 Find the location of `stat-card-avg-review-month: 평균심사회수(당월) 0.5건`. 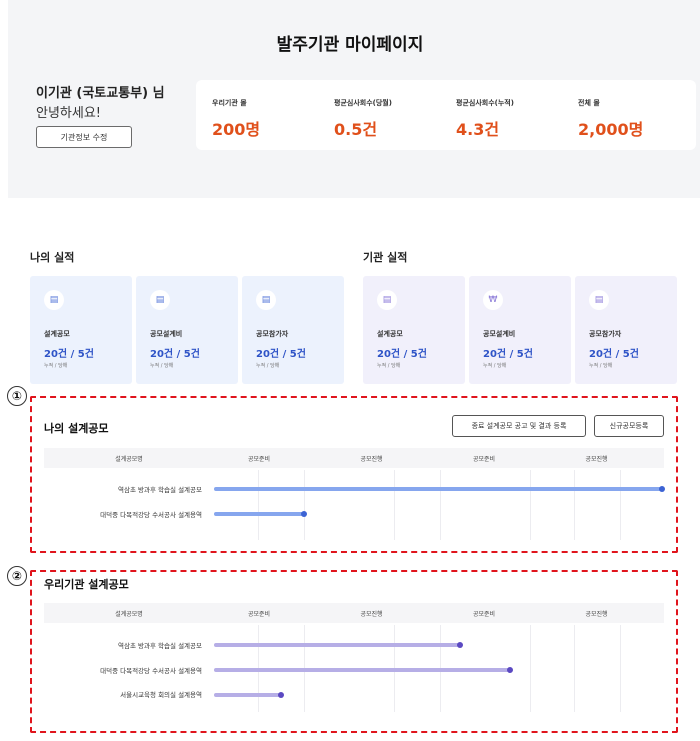

stat-card-avg-review-month: 평균심사회수(당월) 0.5건 is located at coordinates (385, 115).